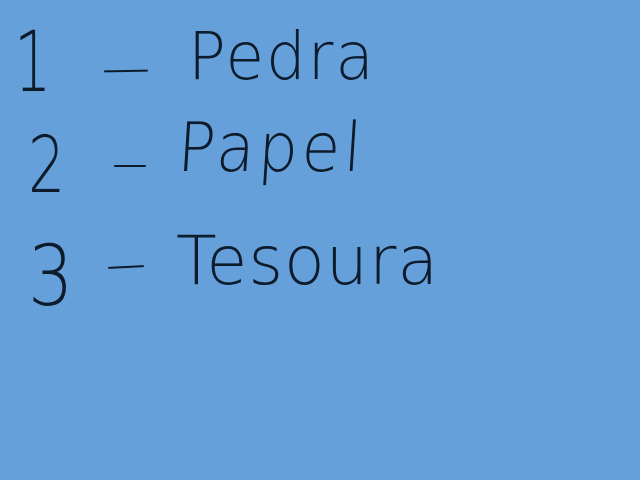 This screenshot has width=640, height=480. I want to click on option-number: 1, so click(33, 62).